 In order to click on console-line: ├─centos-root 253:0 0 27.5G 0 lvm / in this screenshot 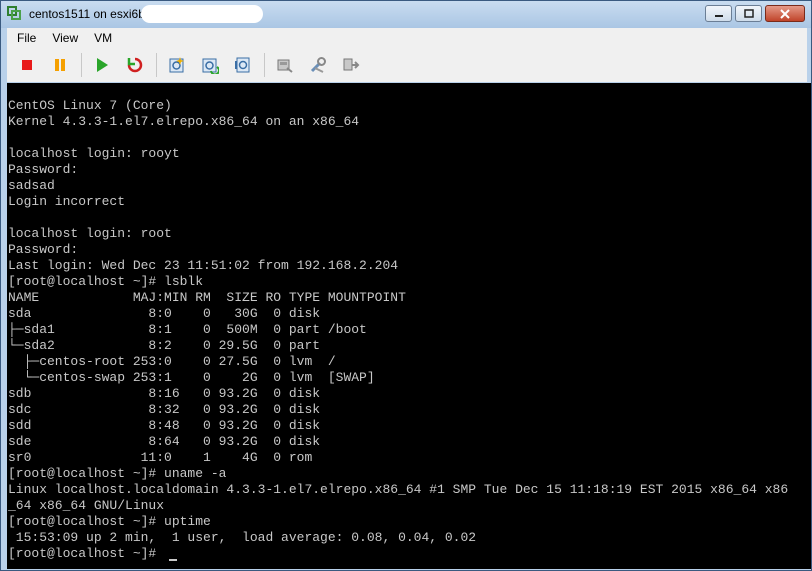, I will do `click(172, 361)`.